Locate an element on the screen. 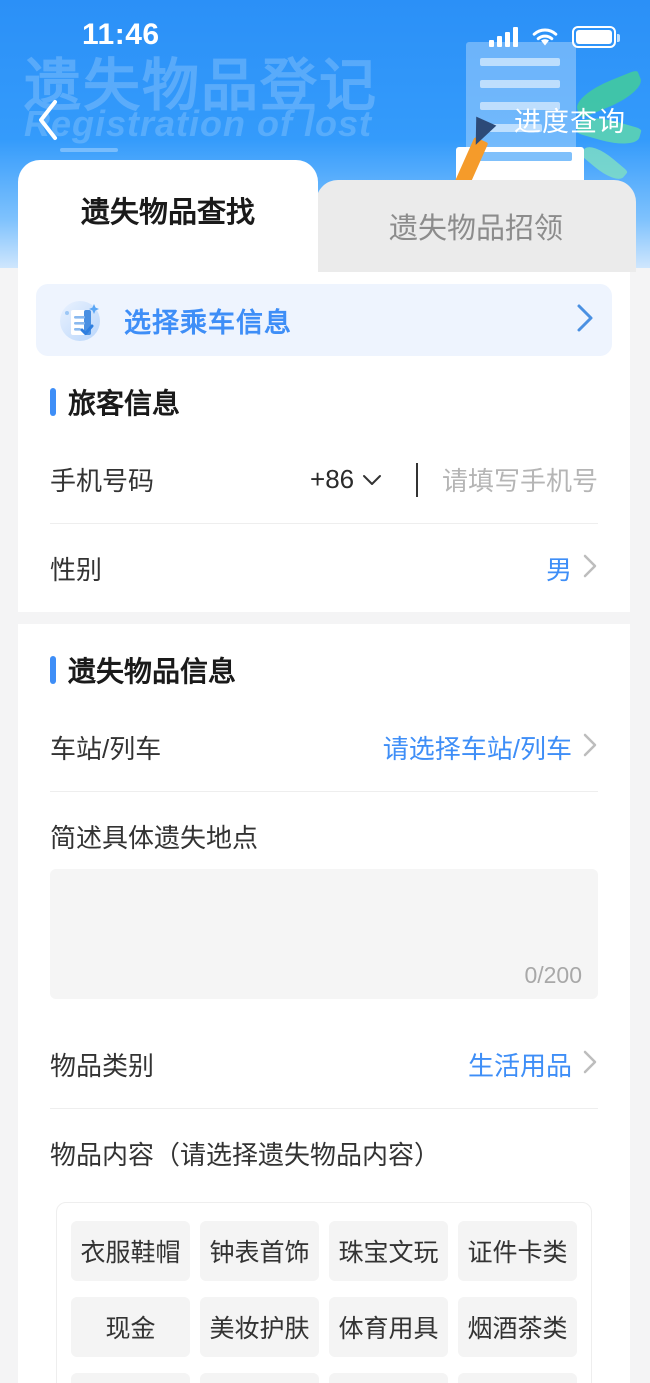 This screenshot has height=1383, width=650. content-chip: 儿童玩具 is located at coordinates (388, 1378).